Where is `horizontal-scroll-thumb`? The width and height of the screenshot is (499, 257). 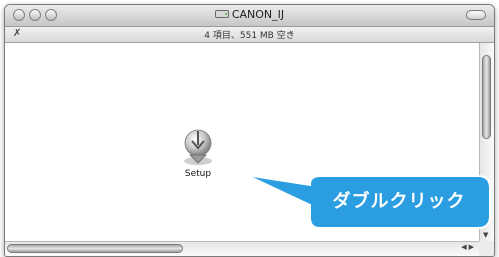 horizontal-scroll-thumb is located at coordinates (95, 248).